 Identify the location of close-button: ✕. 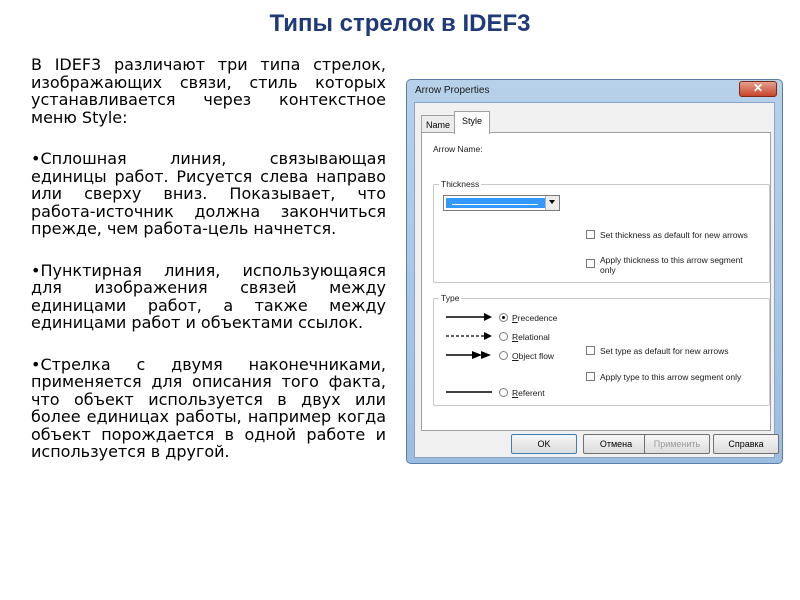
(758, 89).